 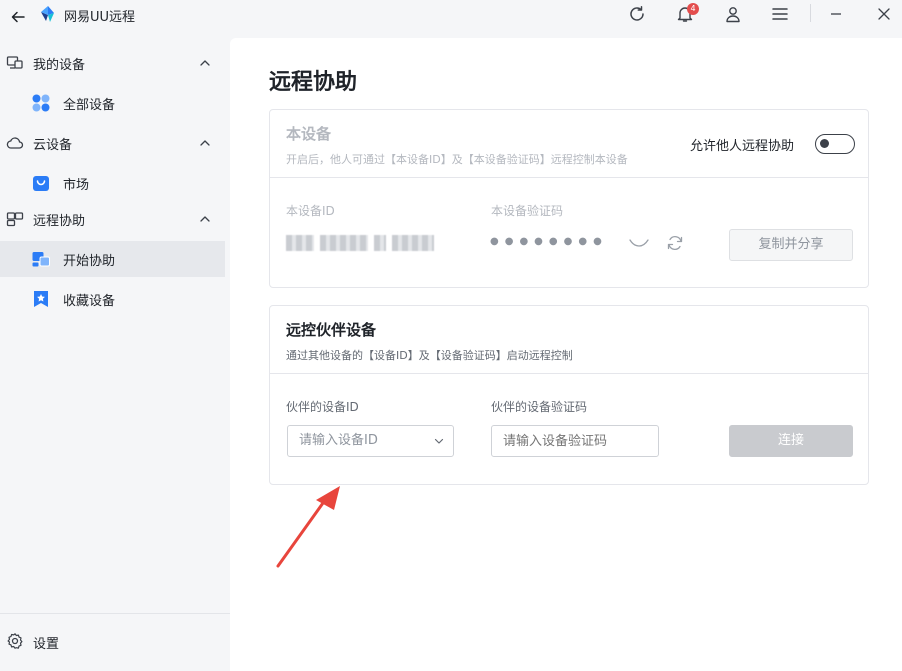 What do you see at coordinates (810, 13) in the screenshot?
I see `titlebar-divider` at bounding box center [810, 13].